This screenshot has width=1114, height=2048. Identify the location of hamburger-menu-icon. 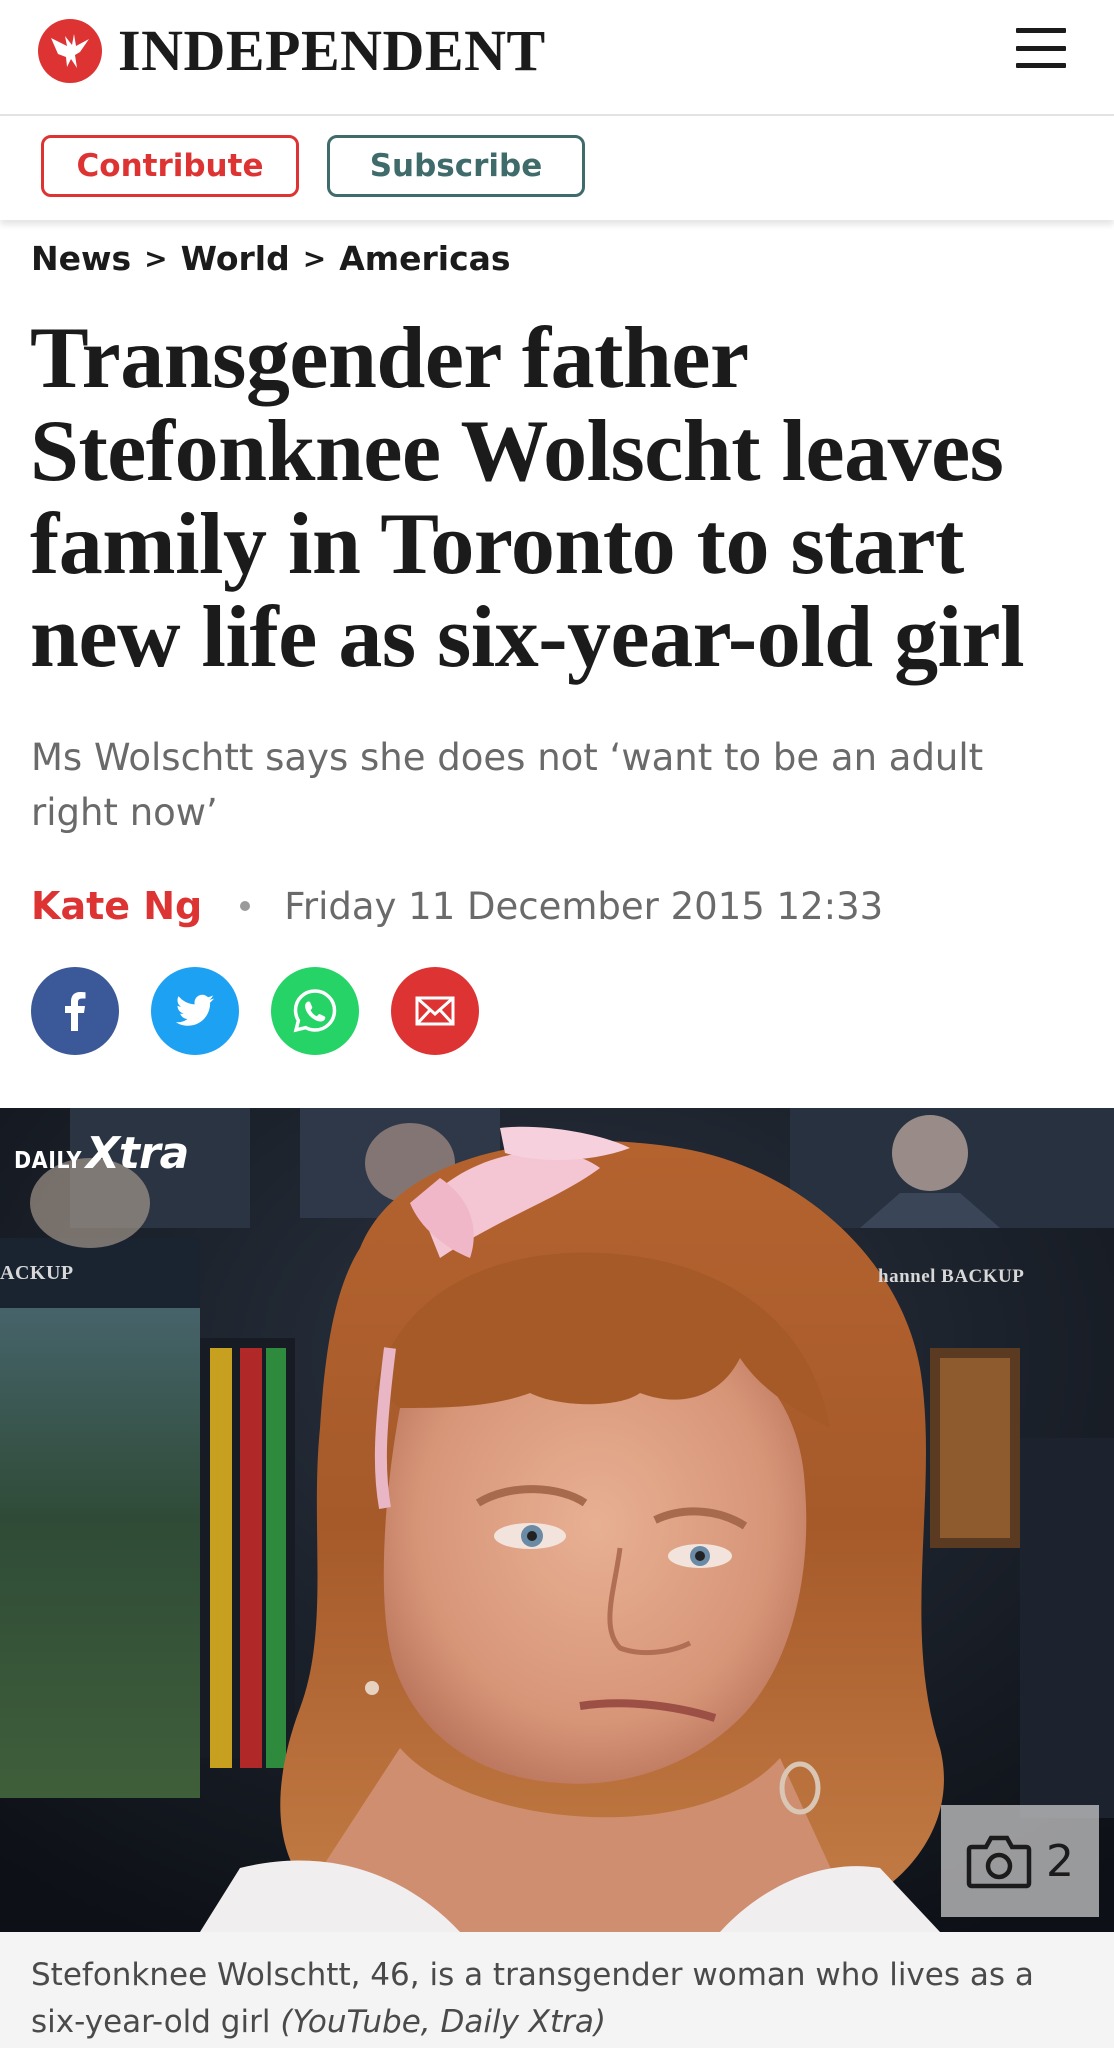
(1041, 48).